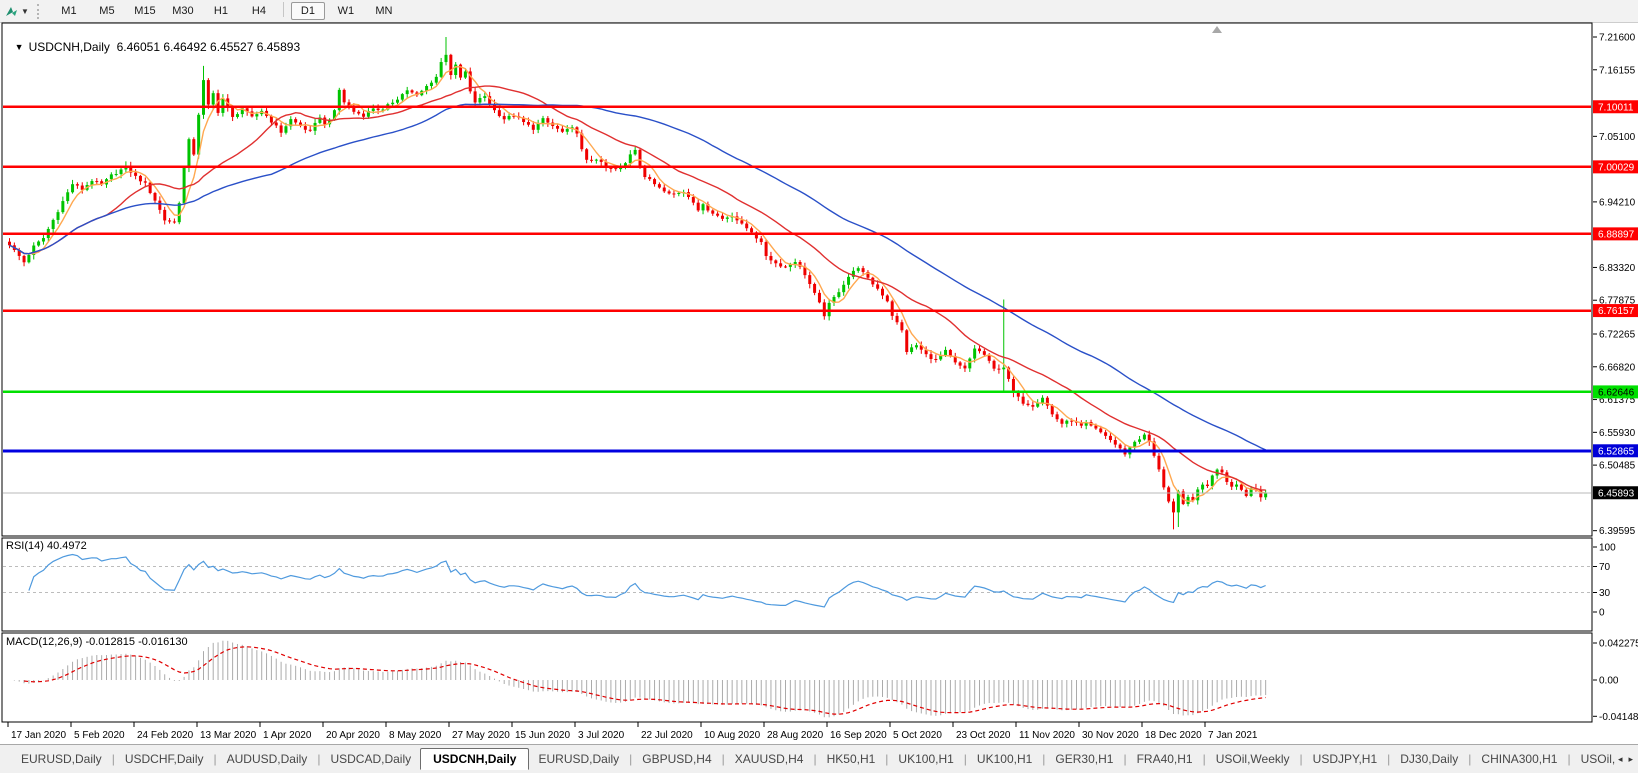 This screenshot has height=773, width=1638. Describe the element at coordinates (287, 735) in the screenshot. I see `date-label: 1 Apr 2020` at that location.